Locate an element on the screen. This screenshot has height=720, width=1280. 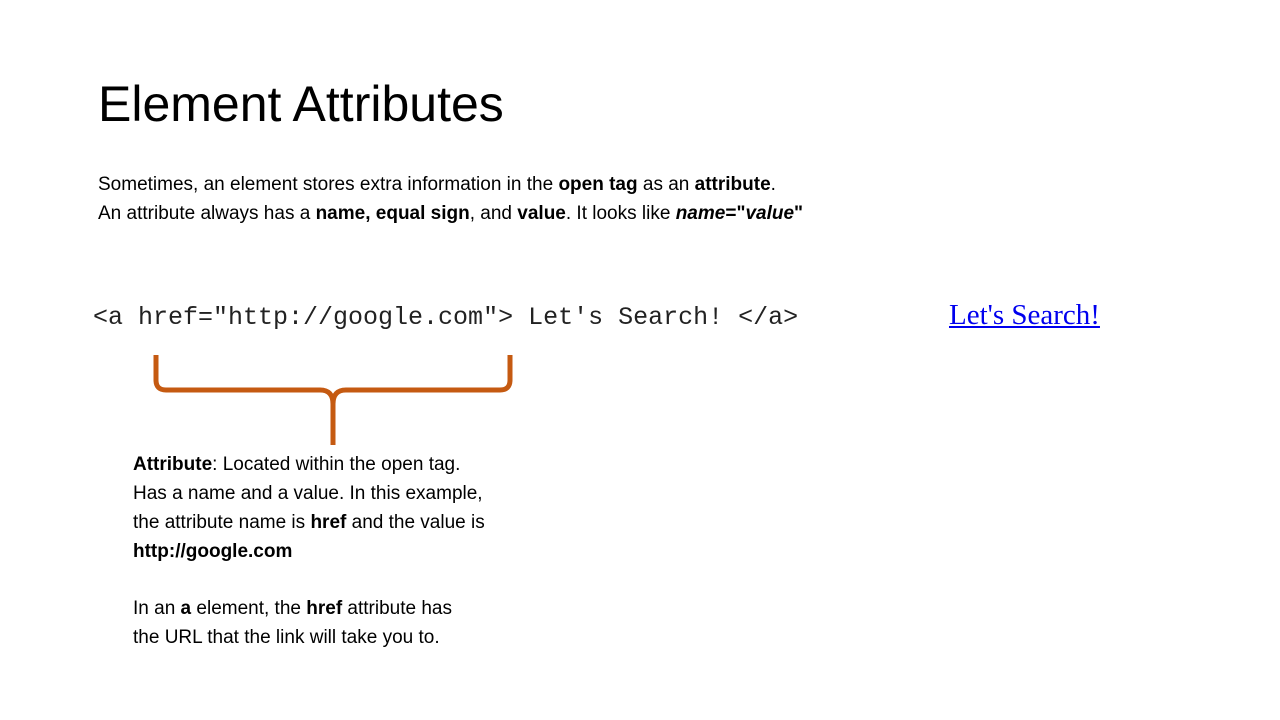
syntax-name: name is located at coordinates (700, 213).